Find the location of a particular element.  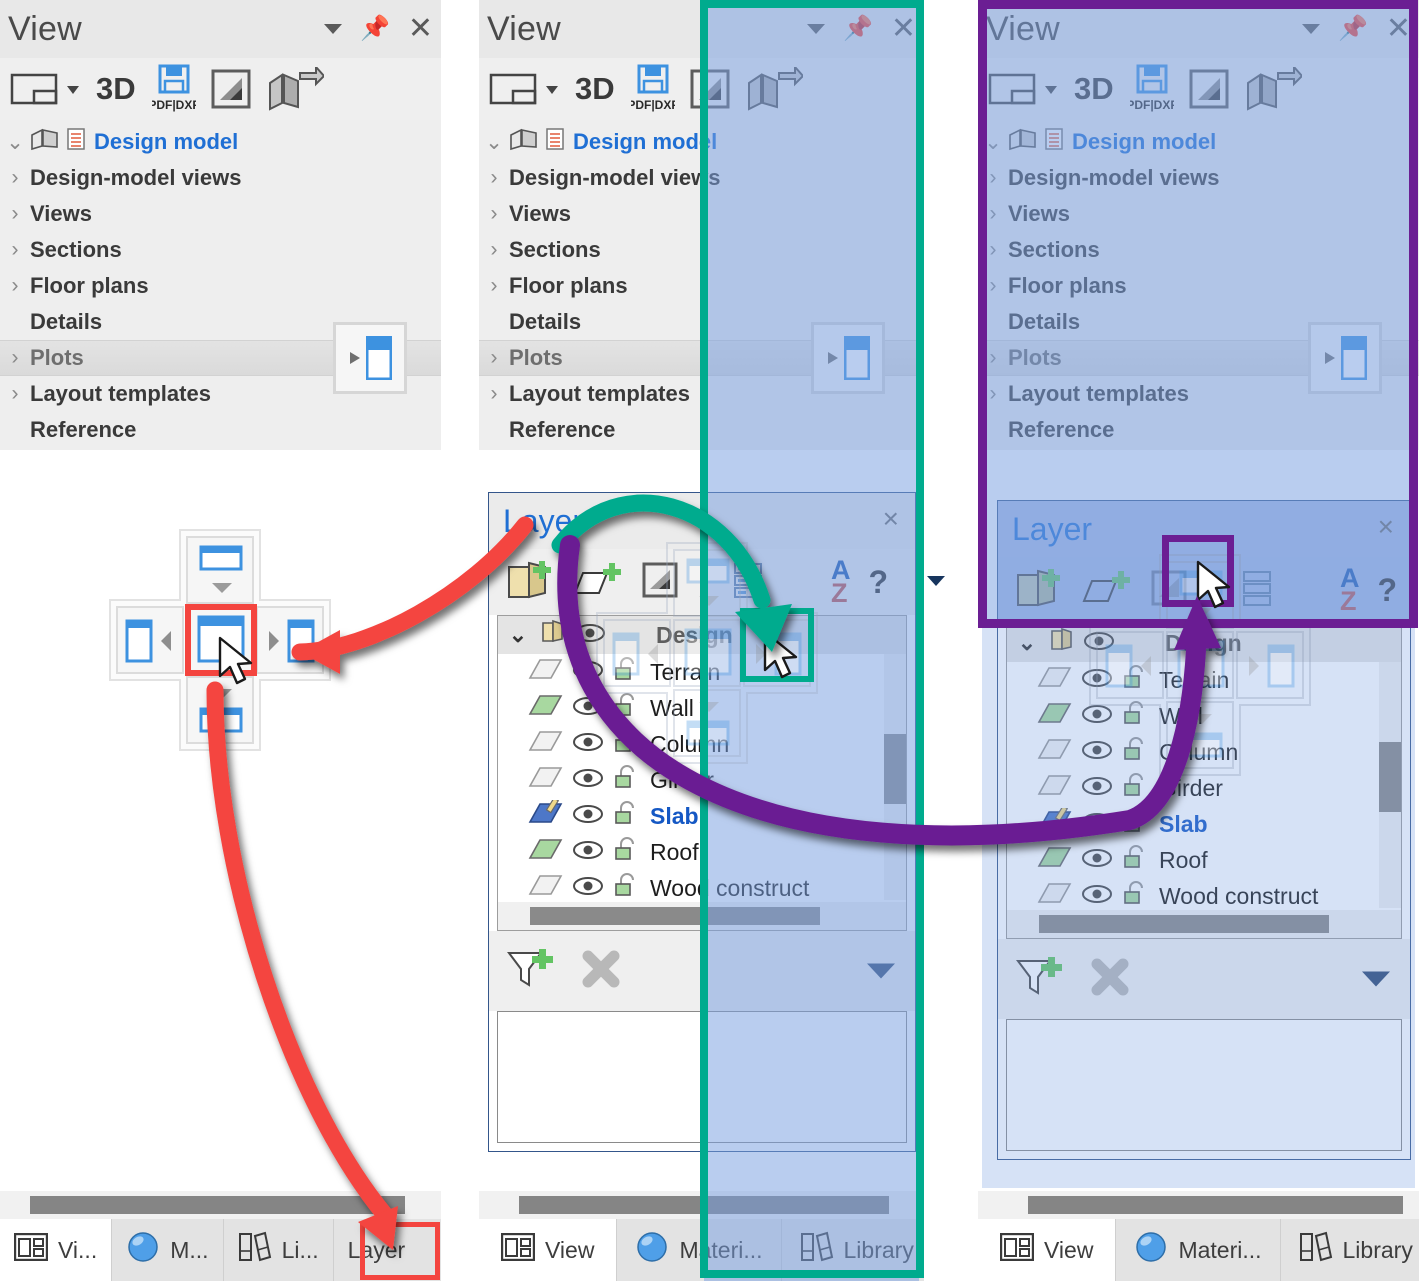

layer-group-row: ⌄ Design is located at coordinates (1204, 643).